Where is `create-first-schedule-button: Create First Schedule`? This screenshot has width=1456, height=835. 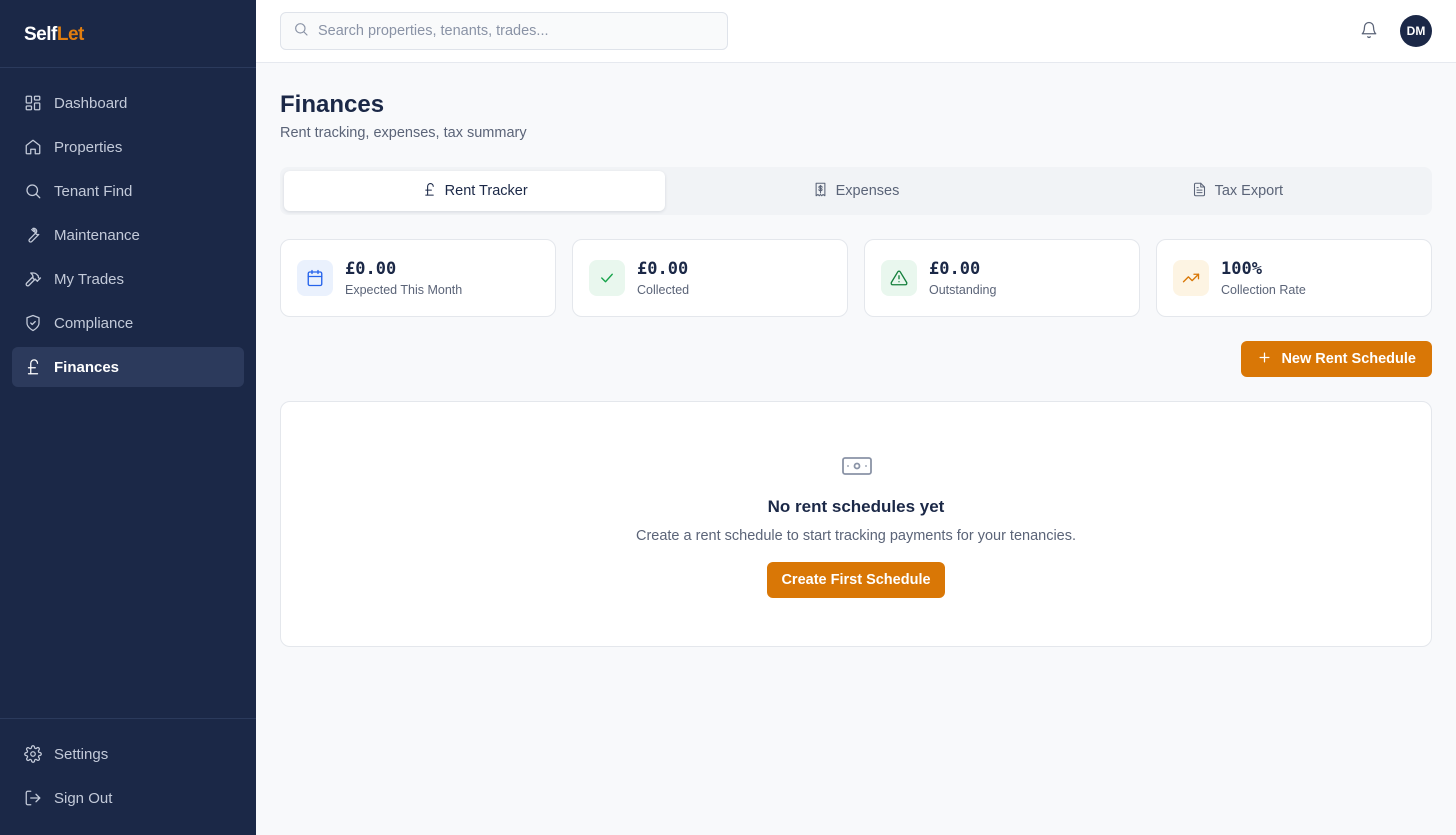 create-first-schedule-button: Create First Schedule is located at coordinates (856, 580).